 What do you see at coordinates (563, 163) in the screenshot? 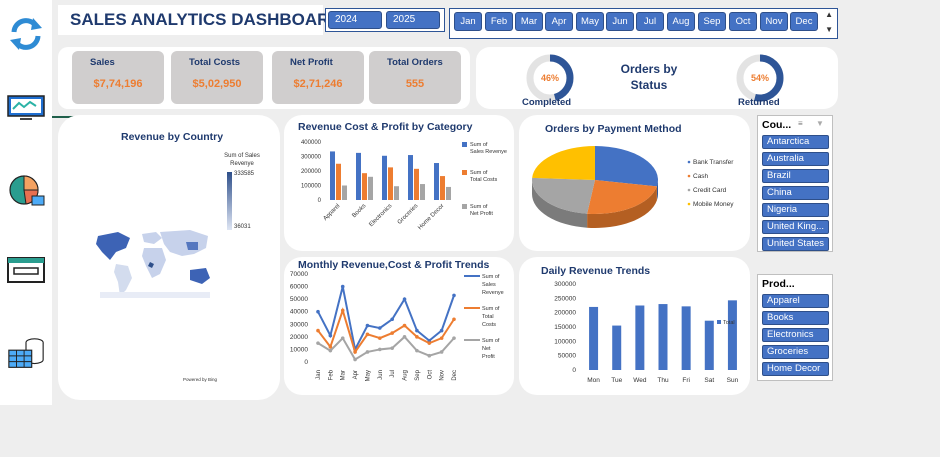
I see `pie-slice` at bounding box center [563, 163].